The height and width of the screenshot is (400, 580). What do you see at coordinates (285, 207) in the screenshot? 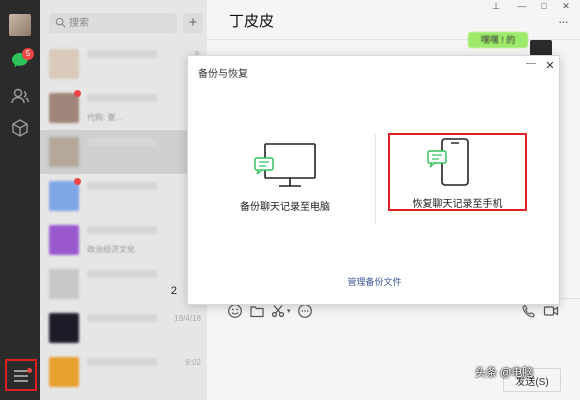
I see `backup-label: 备份聊天记录至电脑` at bounding box center [285, 207].